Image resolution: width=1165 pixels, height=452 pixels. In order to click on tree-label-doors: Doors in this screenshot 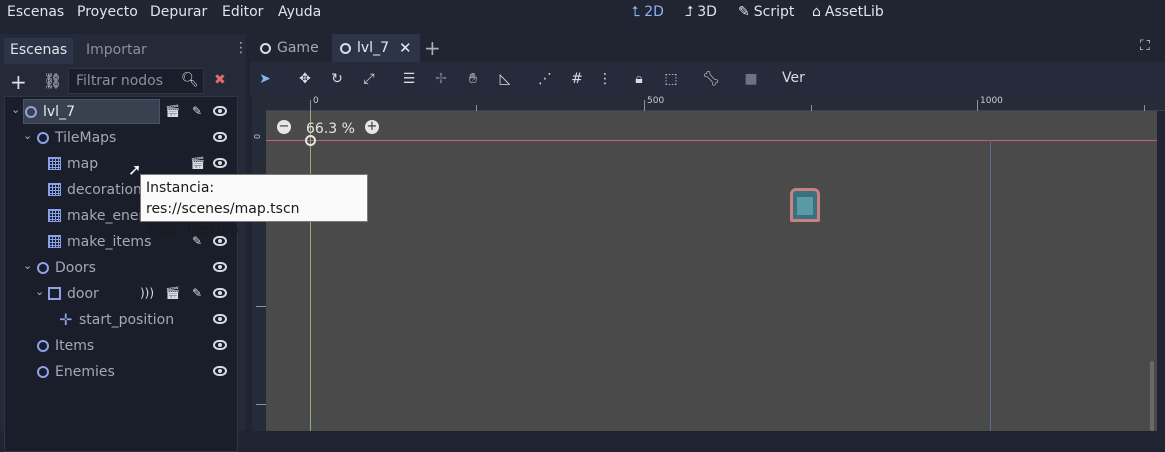, I will do `click(75, 268)`.